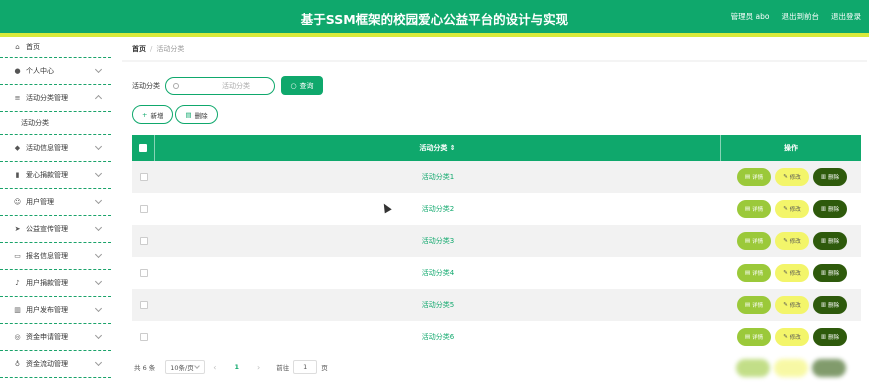 The image size is (869, 383). I want to click on sidebar-item-user-publish: ▥ 用户发布管理, so click(55, 310).